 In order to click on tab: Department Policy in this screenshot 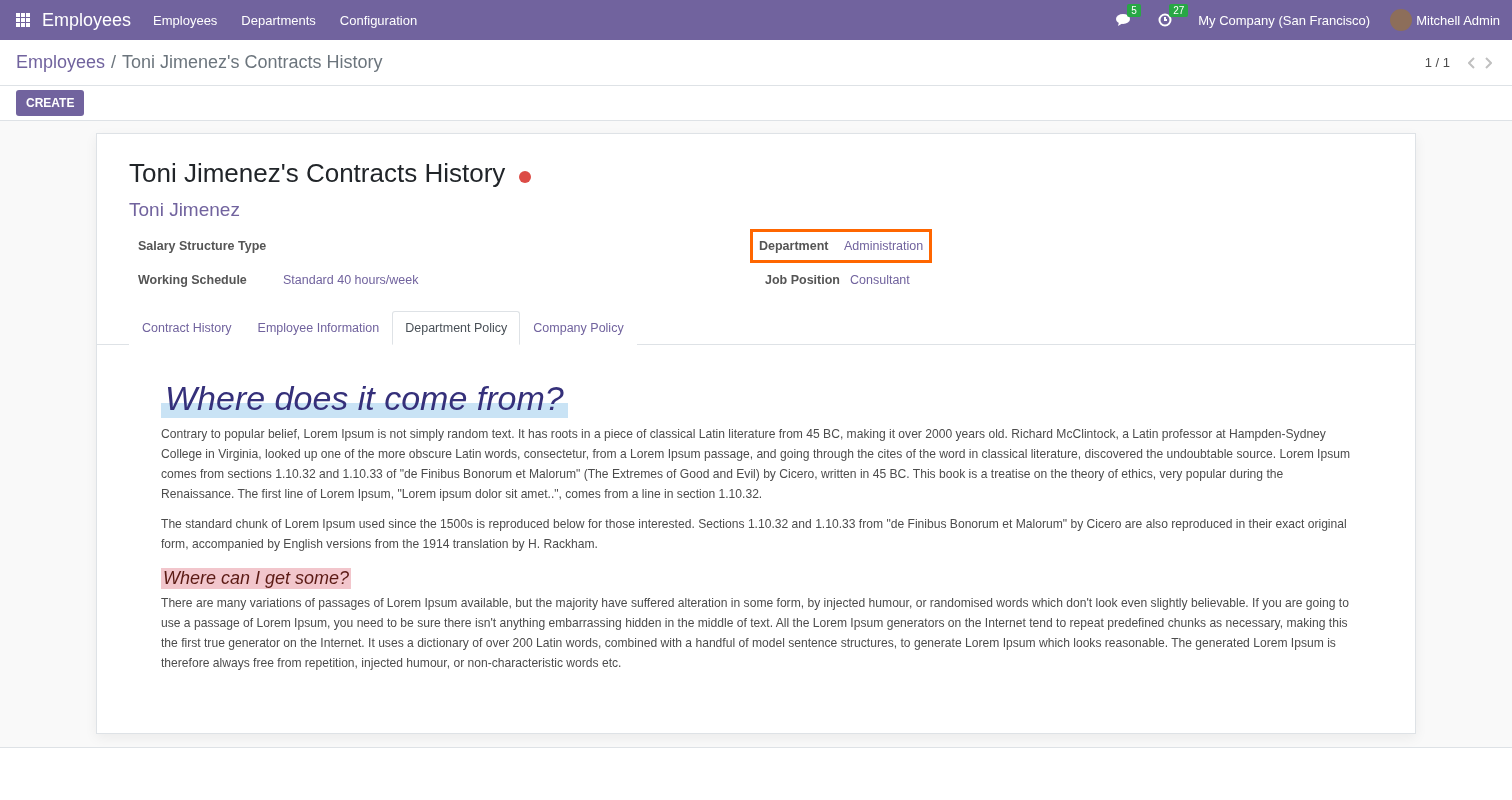, I will do `click(456, 328)`.